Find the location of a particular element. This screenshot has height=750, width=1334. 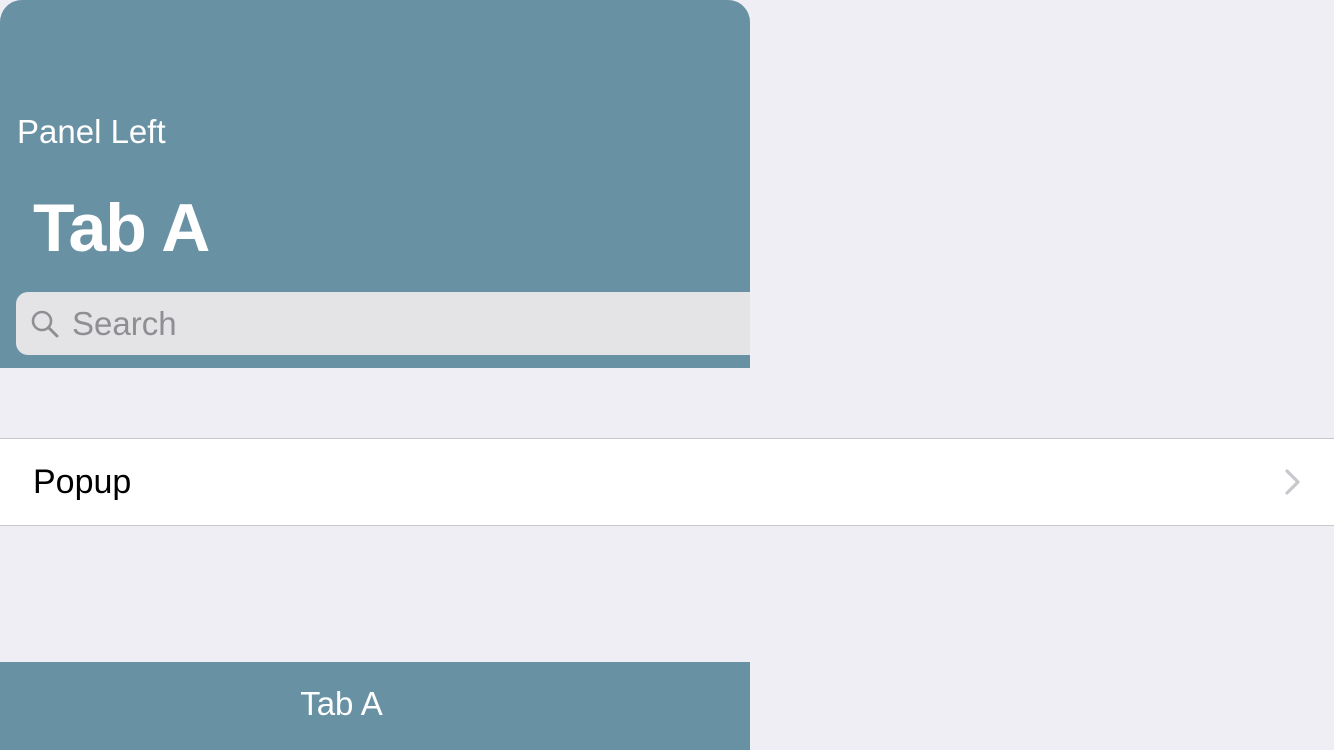

tab-label: Tab A is located at coordinates (341, 703).